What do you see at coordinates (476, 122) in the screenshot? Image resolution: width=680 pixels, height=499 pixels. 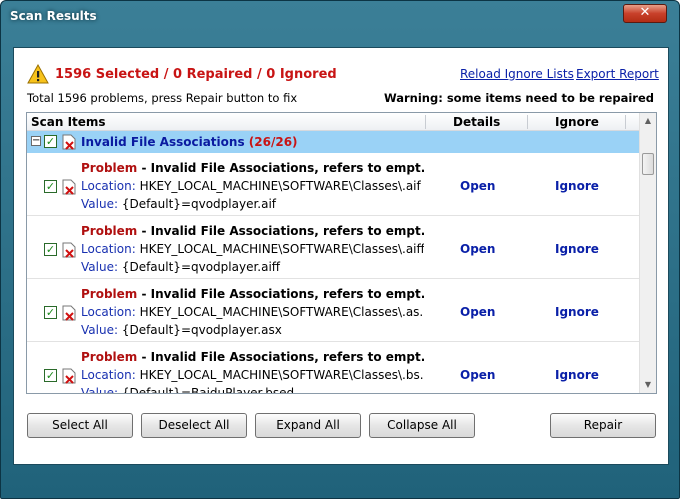 I see `column-details: Details` at bounding box center [476, 122].